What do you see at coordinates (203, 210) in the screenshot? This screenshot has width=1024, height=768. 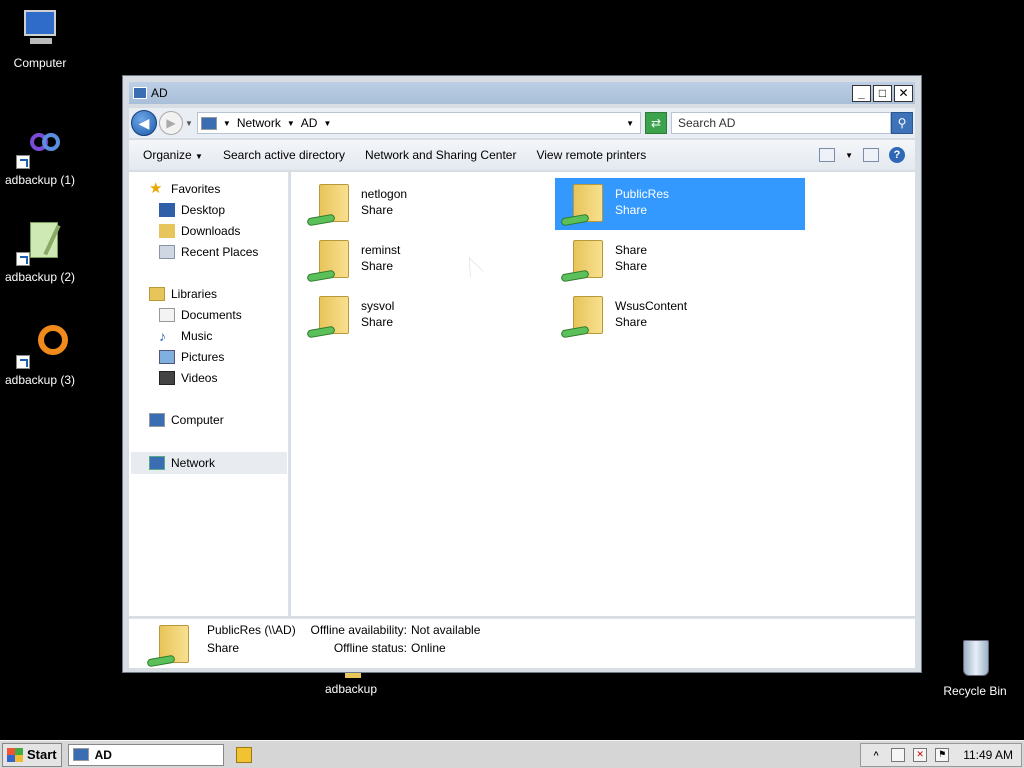 I see `nav-desktop-label: Desktop` at bounding box center [203, 210].